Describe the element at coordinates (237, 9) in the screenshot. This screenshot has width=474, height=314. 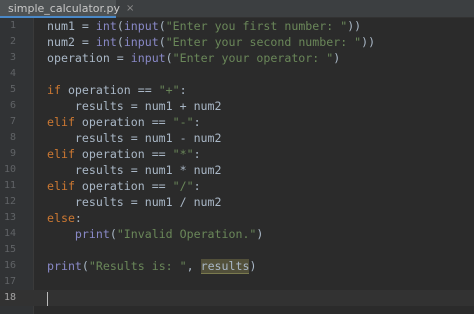
I see `editor-tab-bar: simple_calculator.py ×` at that location.